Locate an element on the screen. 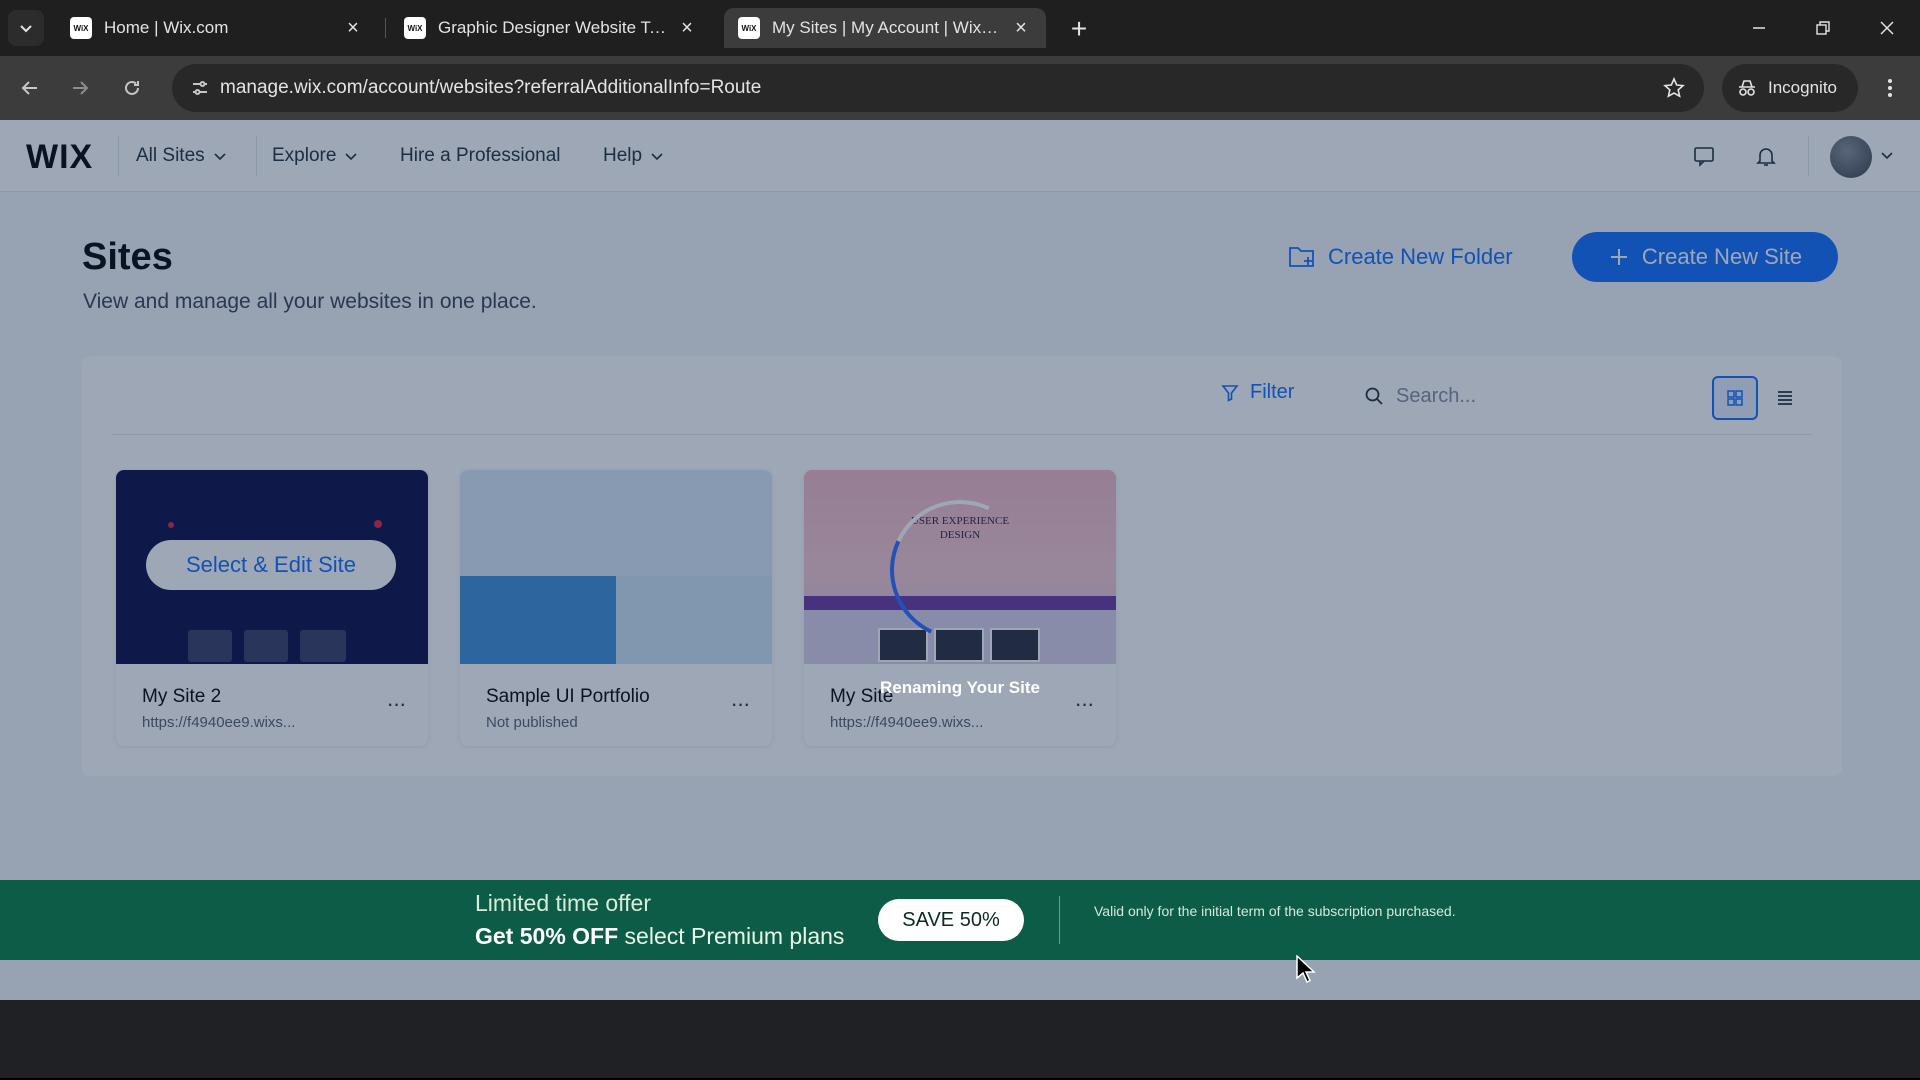  tab-divider is located at coordinates (385, 28).